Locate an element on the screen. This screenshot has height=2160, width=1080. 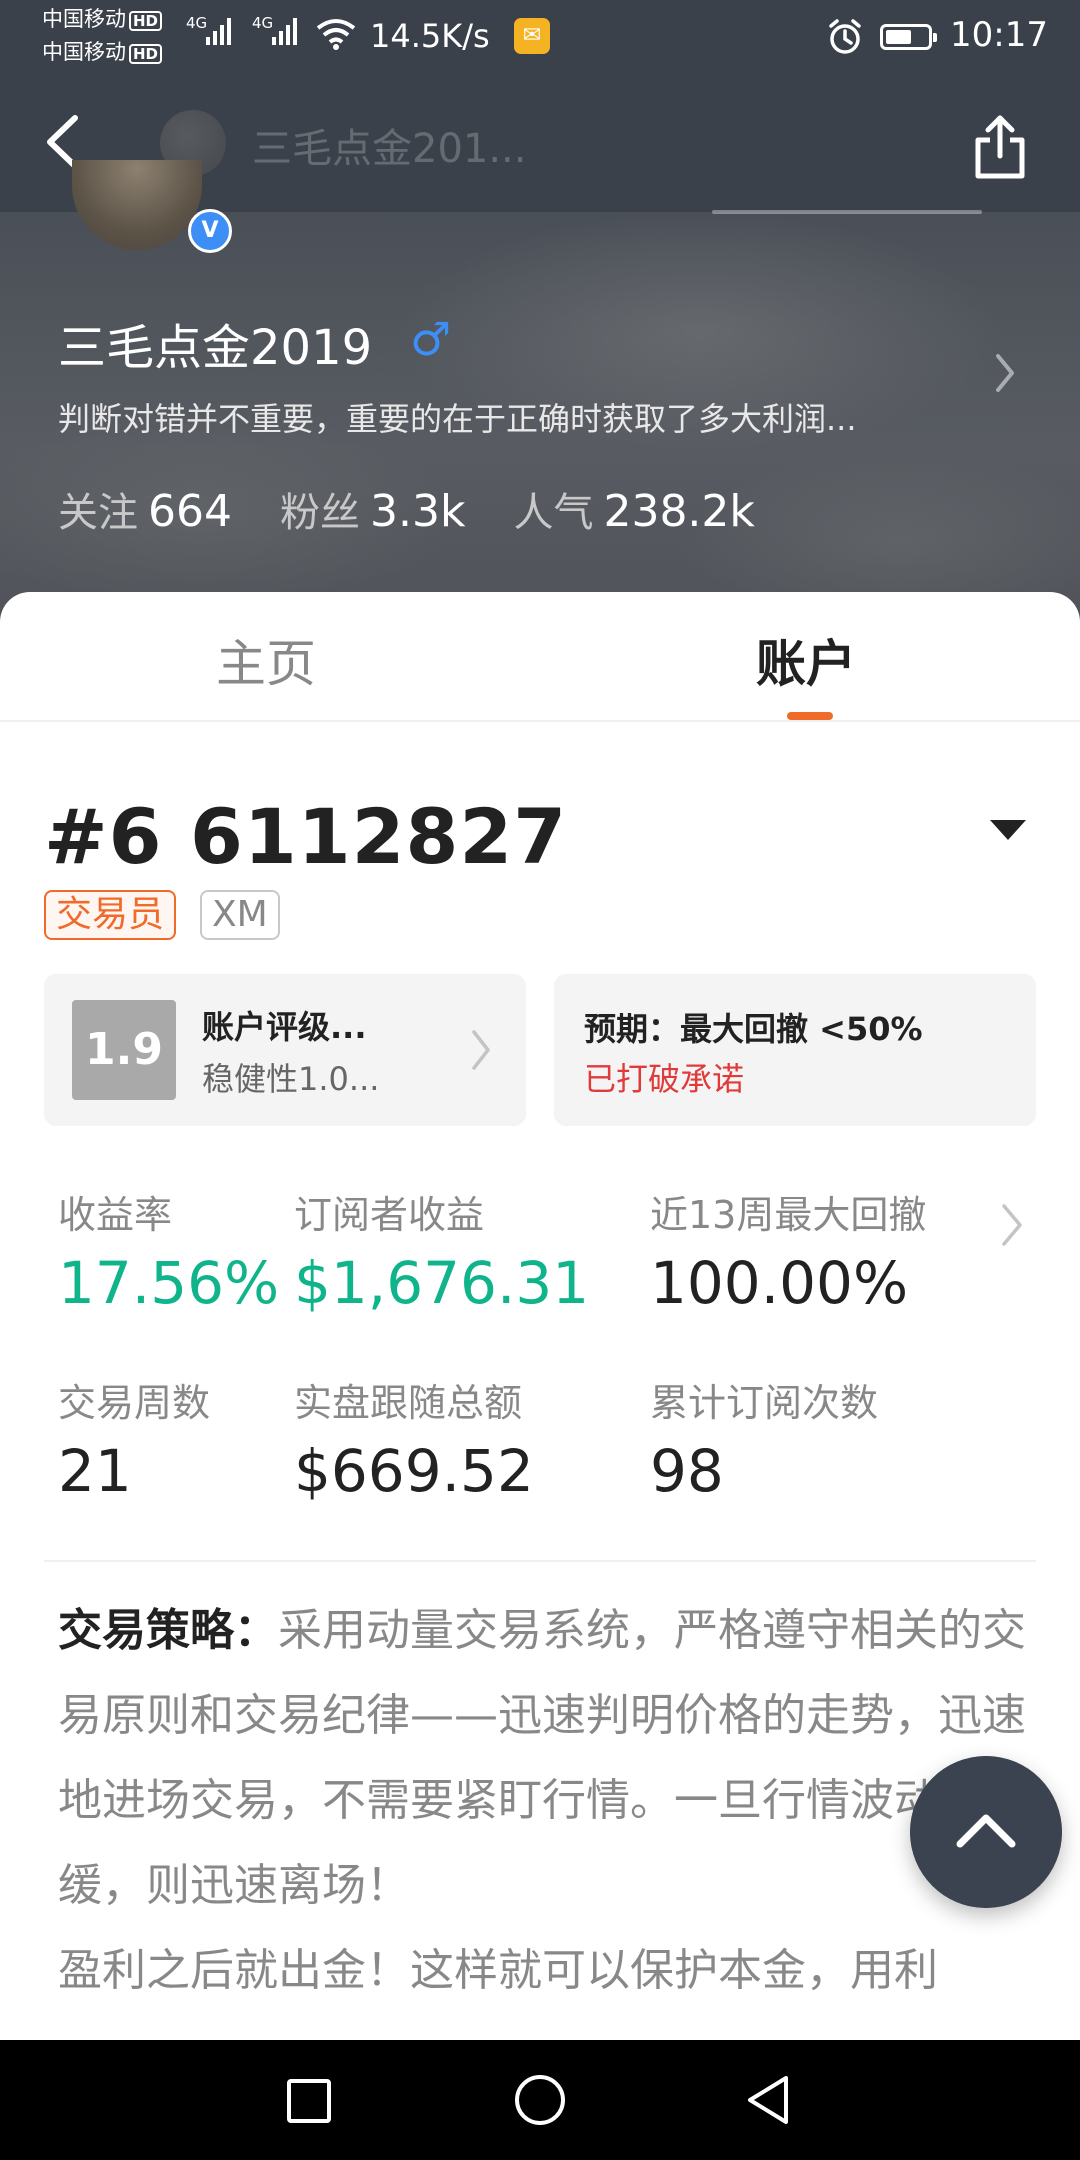
status-bar: 中国移动 HD 中国移动 HD 4G 4G 14.5K/s ✉ 10:17 is located at coordinates (540, 36).